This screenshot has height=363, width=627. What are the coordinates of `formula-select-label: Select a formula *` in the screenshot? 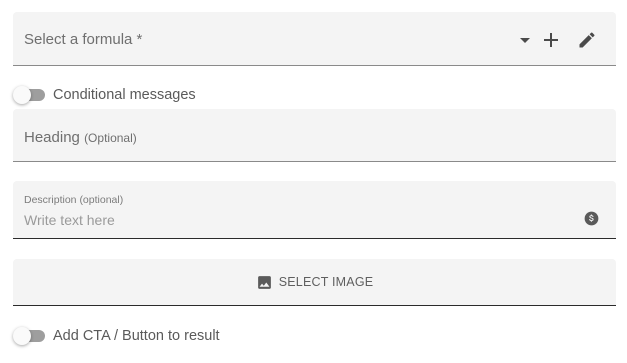 It's located at (83, 39).